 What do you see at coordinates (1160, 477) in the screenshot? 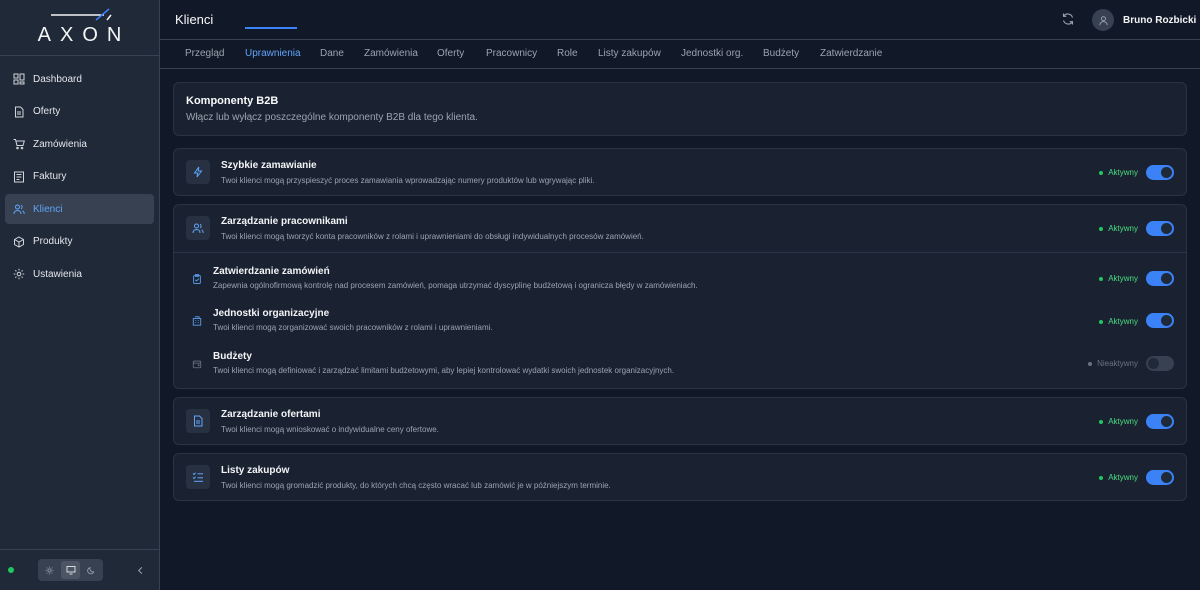
I see `shopping-lists-toggle` at bounding box center [1160, 477].